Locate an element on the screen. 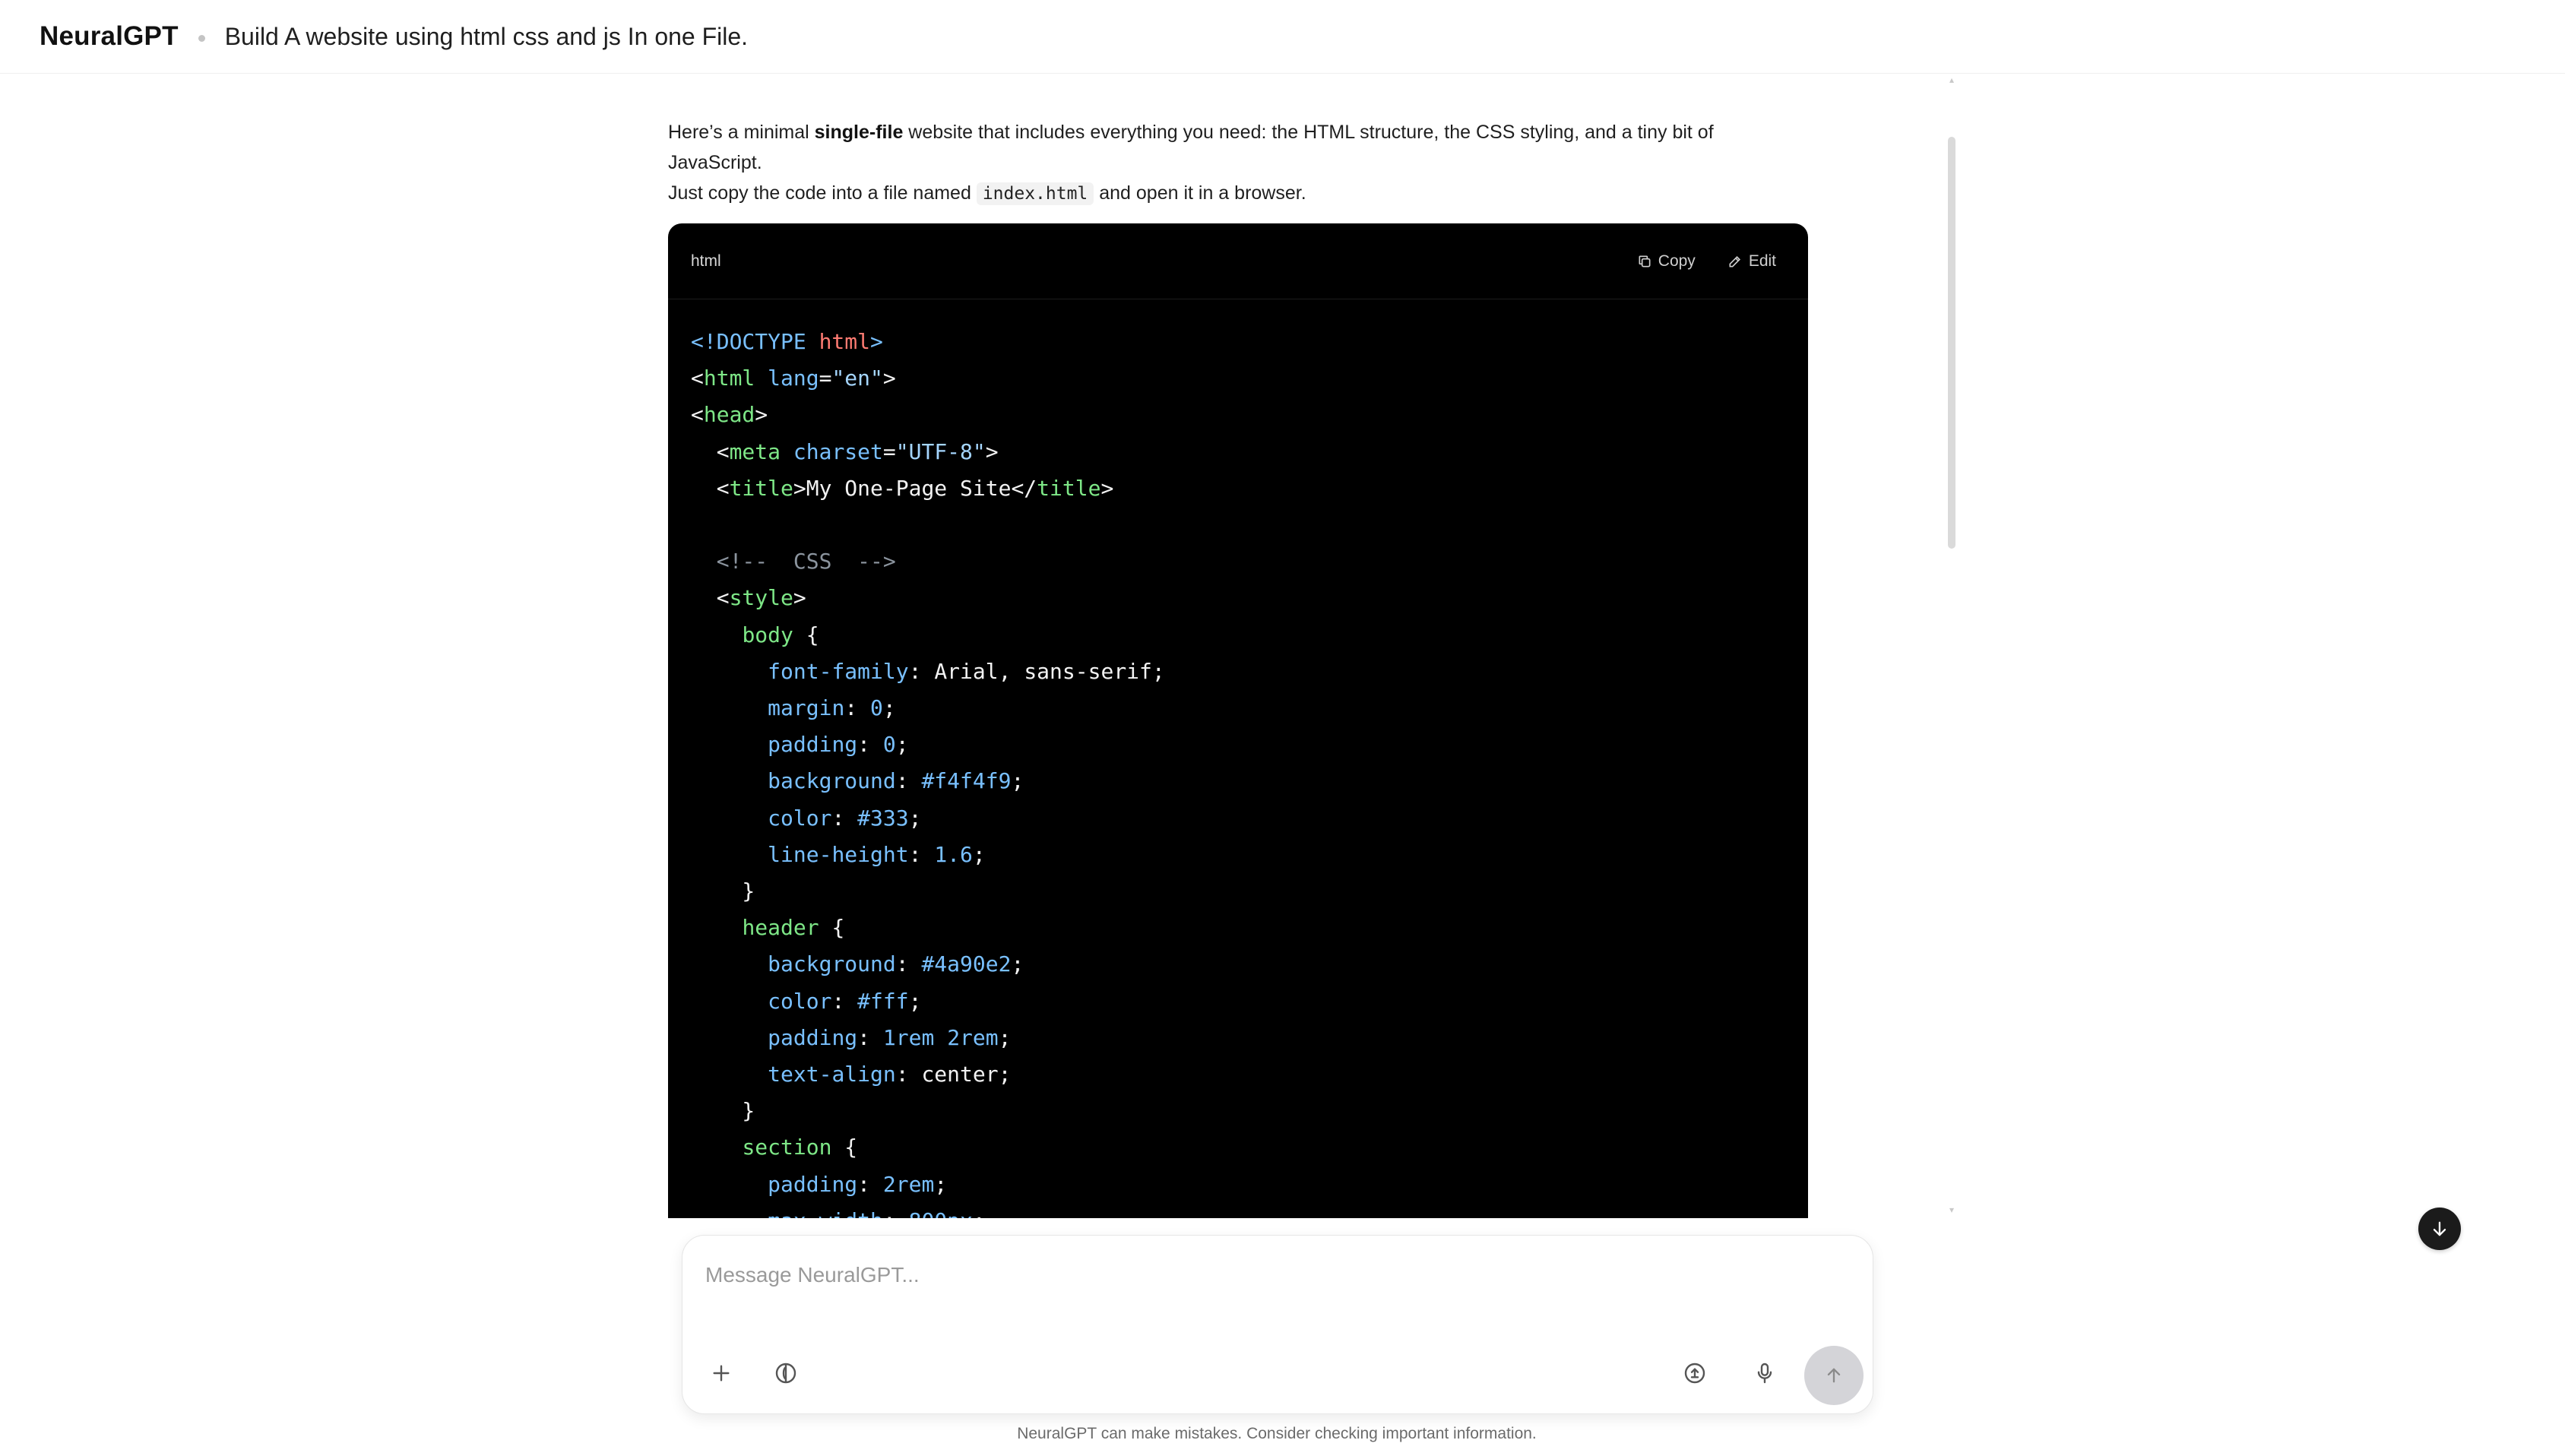 Image resolution: width=2565 pixels, height=1456 pixels. code-line: <!DOCTYPE html> is located at coordinates (787, 341).